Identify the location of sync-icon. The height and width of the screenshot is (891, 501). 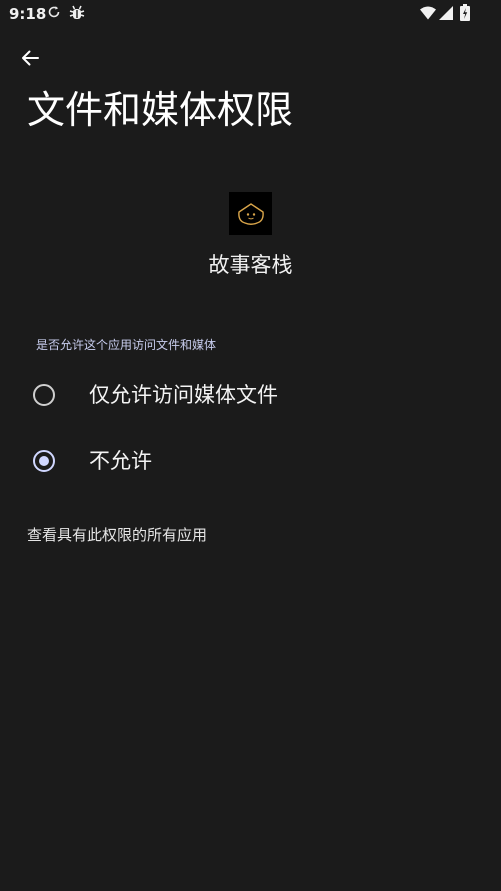
(54, 12).